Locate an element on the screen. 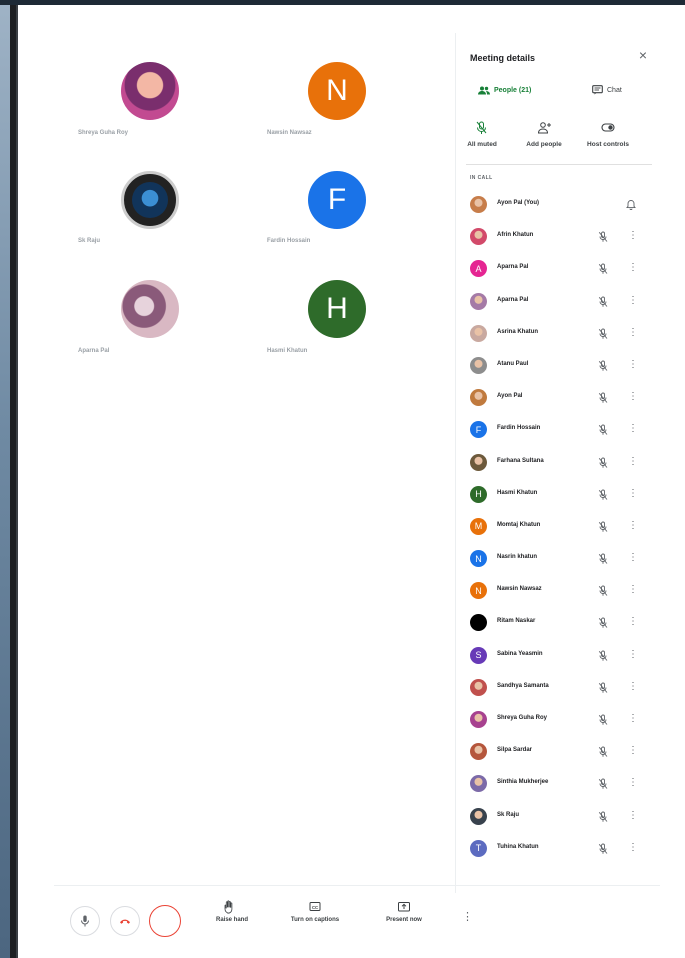 This screenshot has height=958, width=685. raise-hand-button: Raise hand is located at coordinates (232, 911).